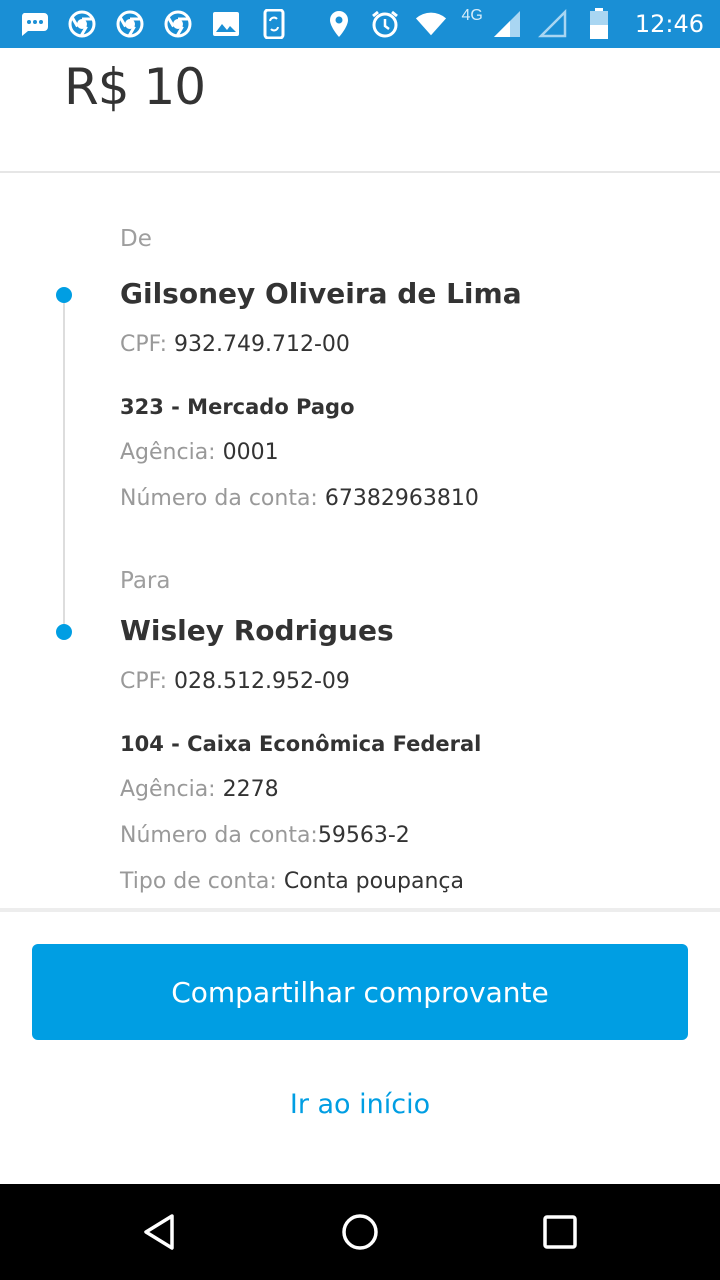  I want to click on system-icons: 4G 12:46, so click(513, 24).